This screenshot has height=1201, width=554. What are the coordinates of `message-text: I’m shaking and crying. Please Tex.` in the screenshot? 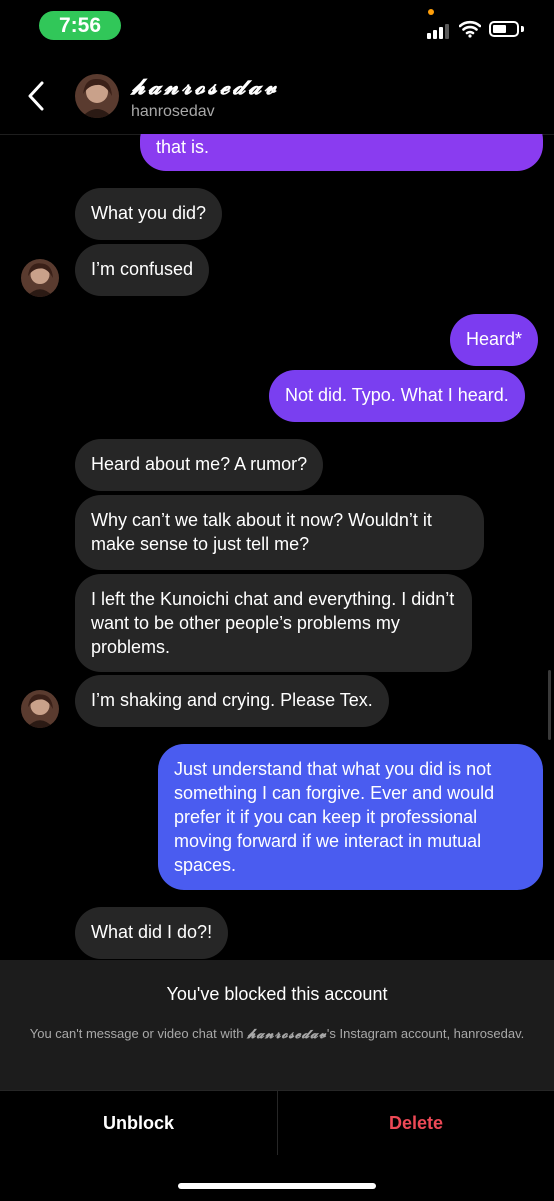 It's located at (232, 700).